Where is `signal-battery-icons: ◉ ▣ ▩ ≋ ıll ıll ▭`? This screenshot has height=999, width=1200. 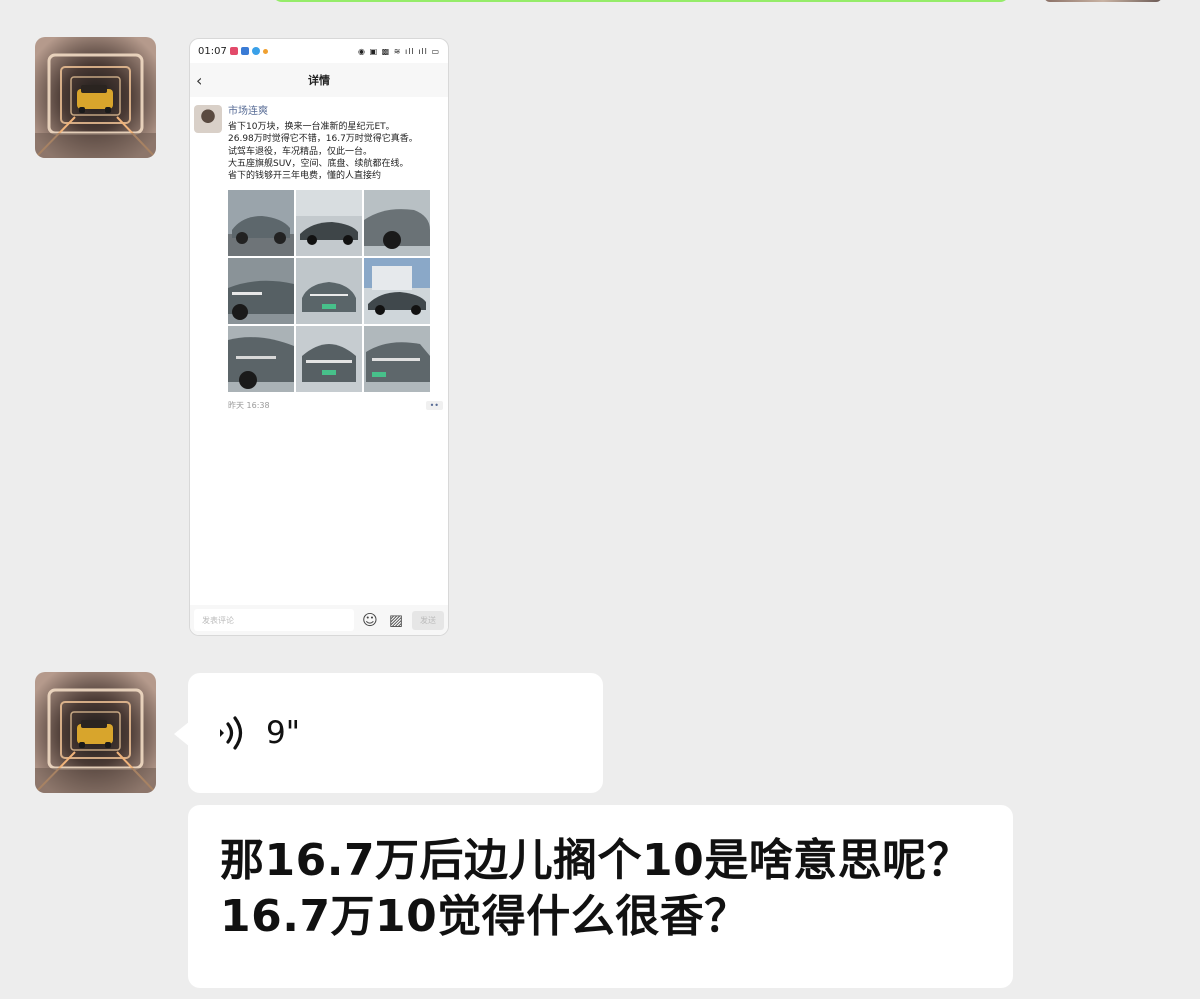 signal-battery-icons: ◉ ▣ ▩ ≋ ıll ıll ▭ is located at coordinates (399, 51).